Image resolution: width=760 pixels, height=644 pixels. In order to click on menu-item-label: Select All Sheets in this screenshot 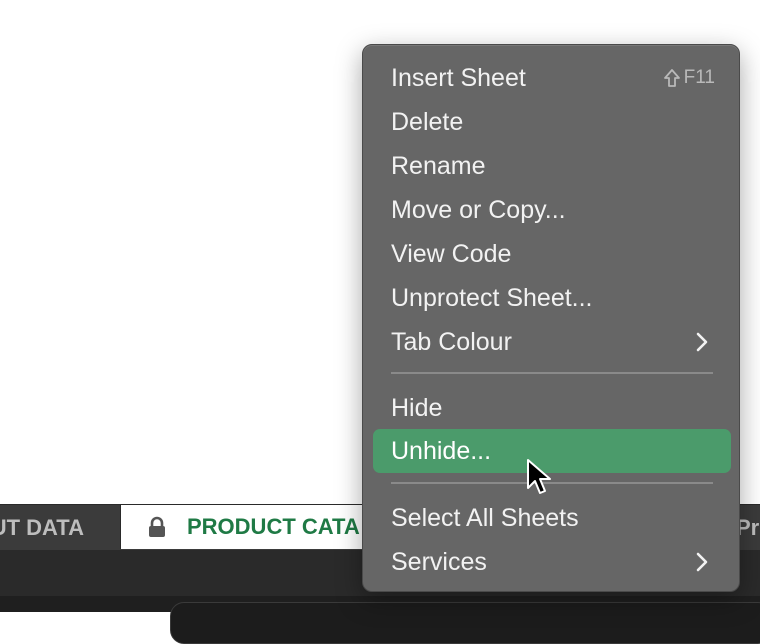, I will do `click(485, 517)`.